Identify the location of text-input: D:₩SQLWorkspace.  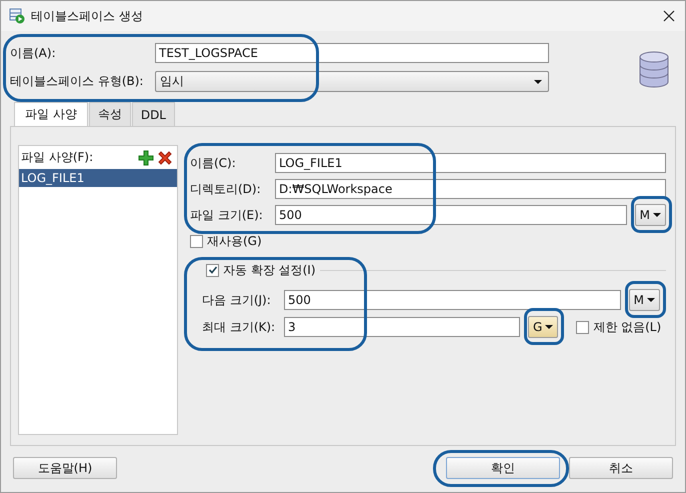
(470, 189).